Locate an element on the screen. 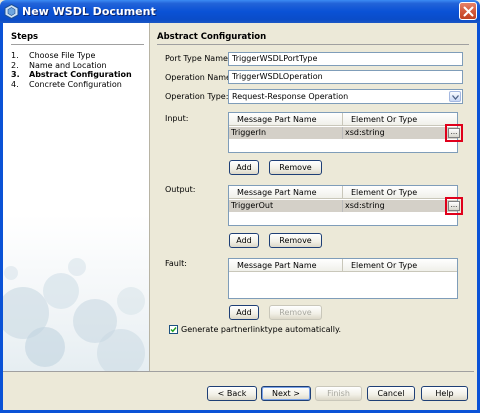 This screenshot has width=480, height=413. output-add-button: Add is located at coordinates (244, 240).